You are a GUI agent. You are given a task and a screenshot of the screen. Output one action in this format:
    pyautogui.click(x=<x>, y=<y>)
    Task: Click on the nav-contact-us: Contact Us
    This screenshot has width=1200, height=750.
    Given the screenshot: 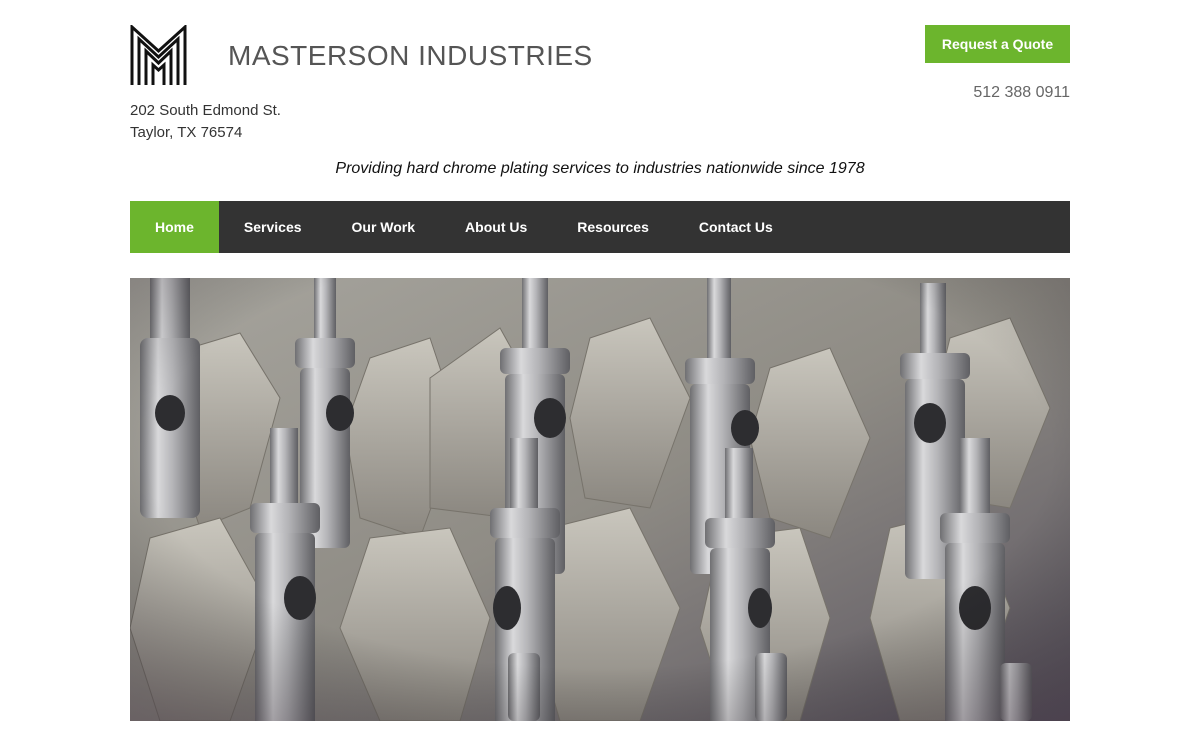 What is the action you would take?
    pyautogui.click(x=736, y=227)
    